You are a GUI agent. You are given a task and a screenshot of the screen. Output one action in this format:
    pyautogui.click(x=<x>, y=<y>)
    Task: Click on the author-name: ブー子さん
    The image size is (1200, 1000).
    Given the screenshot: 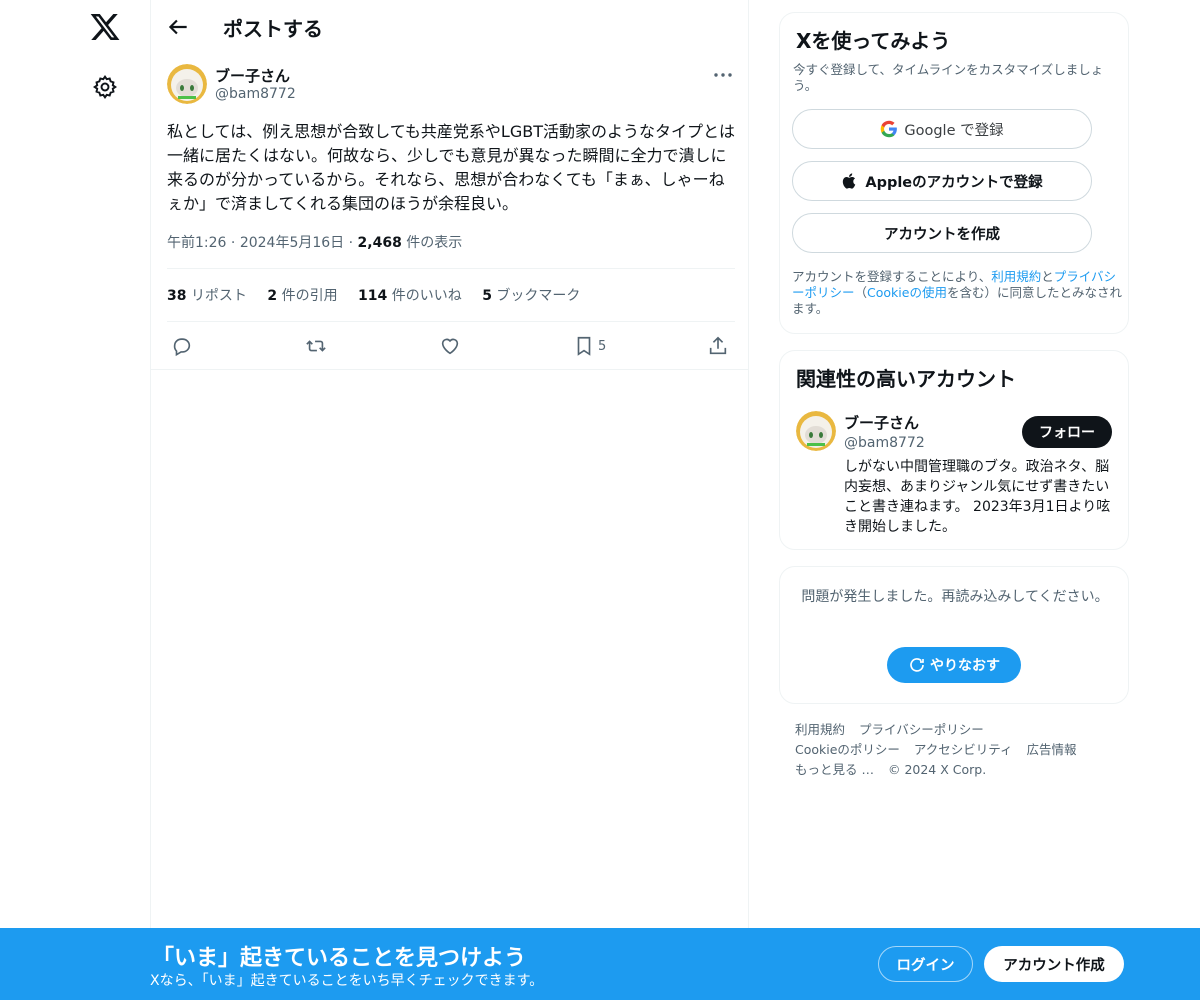 What is the action you would take?
    pyautogui.click(x=252, y=75)
    